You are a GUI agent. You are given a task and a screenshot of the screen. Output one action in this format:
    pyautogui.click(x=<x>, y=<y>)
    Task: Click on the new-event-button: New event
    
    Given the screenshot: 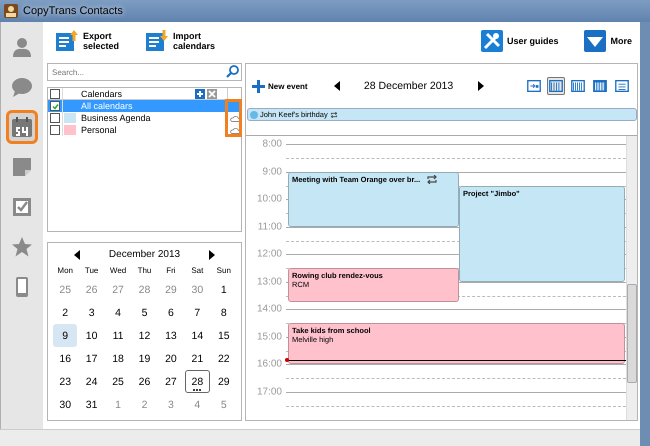 What is the action you would take?
    pyautogui.click(x=280, y=86)
    